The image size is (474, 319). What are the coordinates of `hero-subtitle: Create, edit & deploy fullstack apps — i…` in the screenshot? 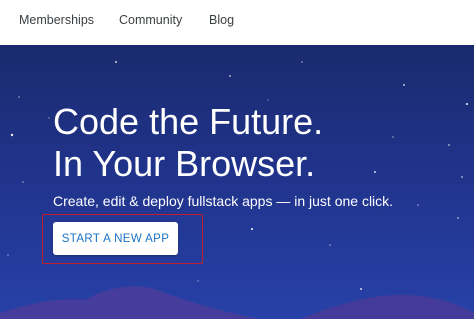 It's located at (223, 201).